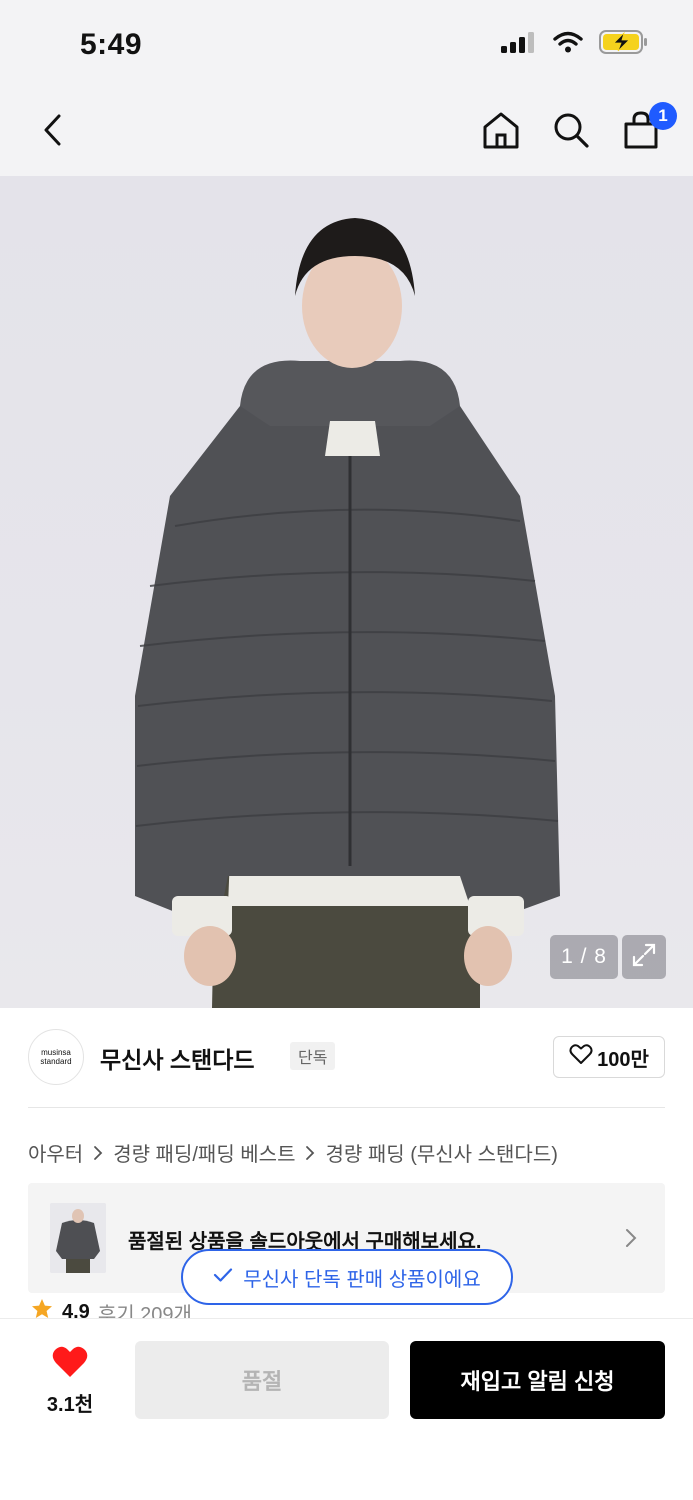 This screenshot has width=693, height=1500. I want to click on nav-actions: 1, so click(578, 129).